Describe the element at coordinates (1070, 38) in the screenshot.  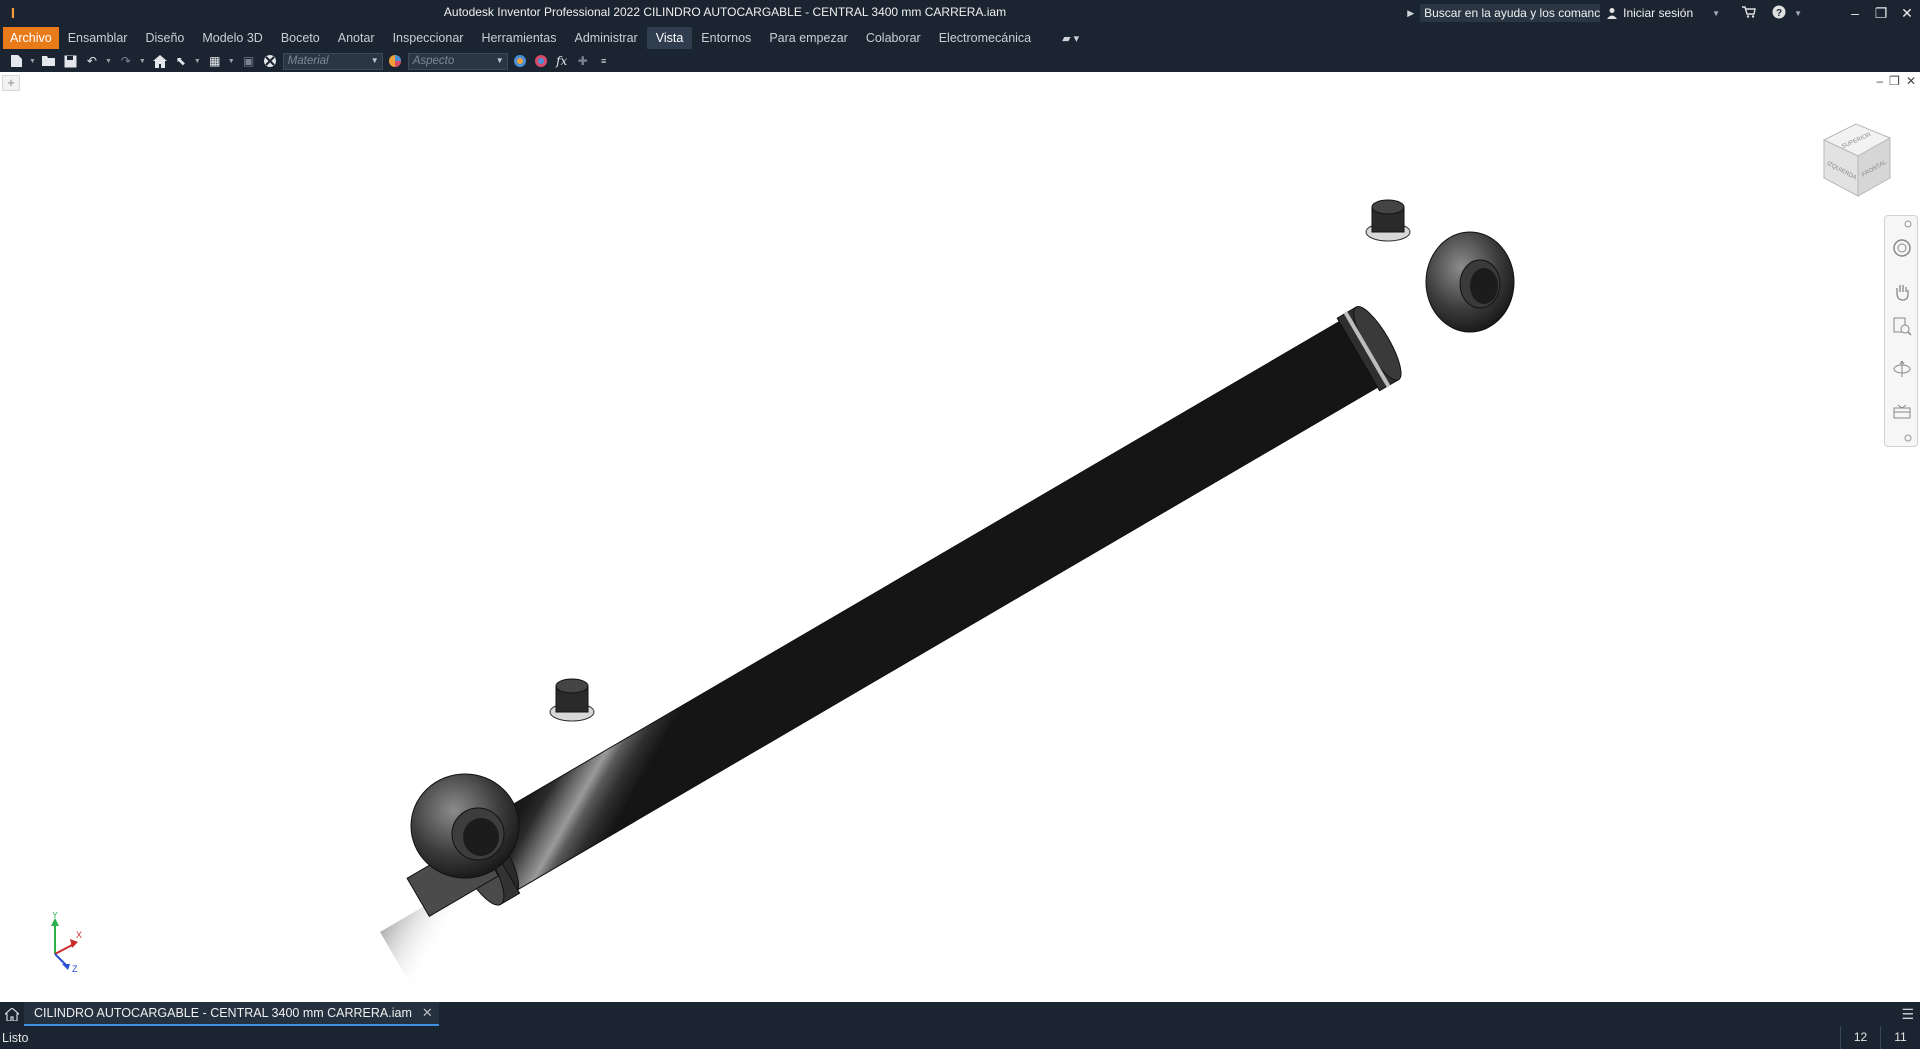
I see `ribbon-display-toggle-icon: ▰ ▾` at that location.